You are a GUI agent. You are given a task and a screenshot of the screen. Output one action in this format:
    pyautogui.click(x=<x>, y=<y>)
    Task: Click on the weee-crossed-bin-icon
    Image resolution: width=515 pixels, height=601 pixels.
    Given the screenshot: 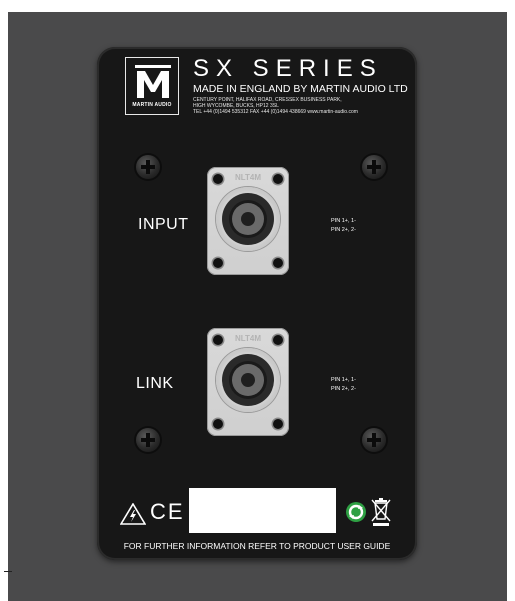 What is the action you would take?
    pyautogui.click(x=381, y=512)
    